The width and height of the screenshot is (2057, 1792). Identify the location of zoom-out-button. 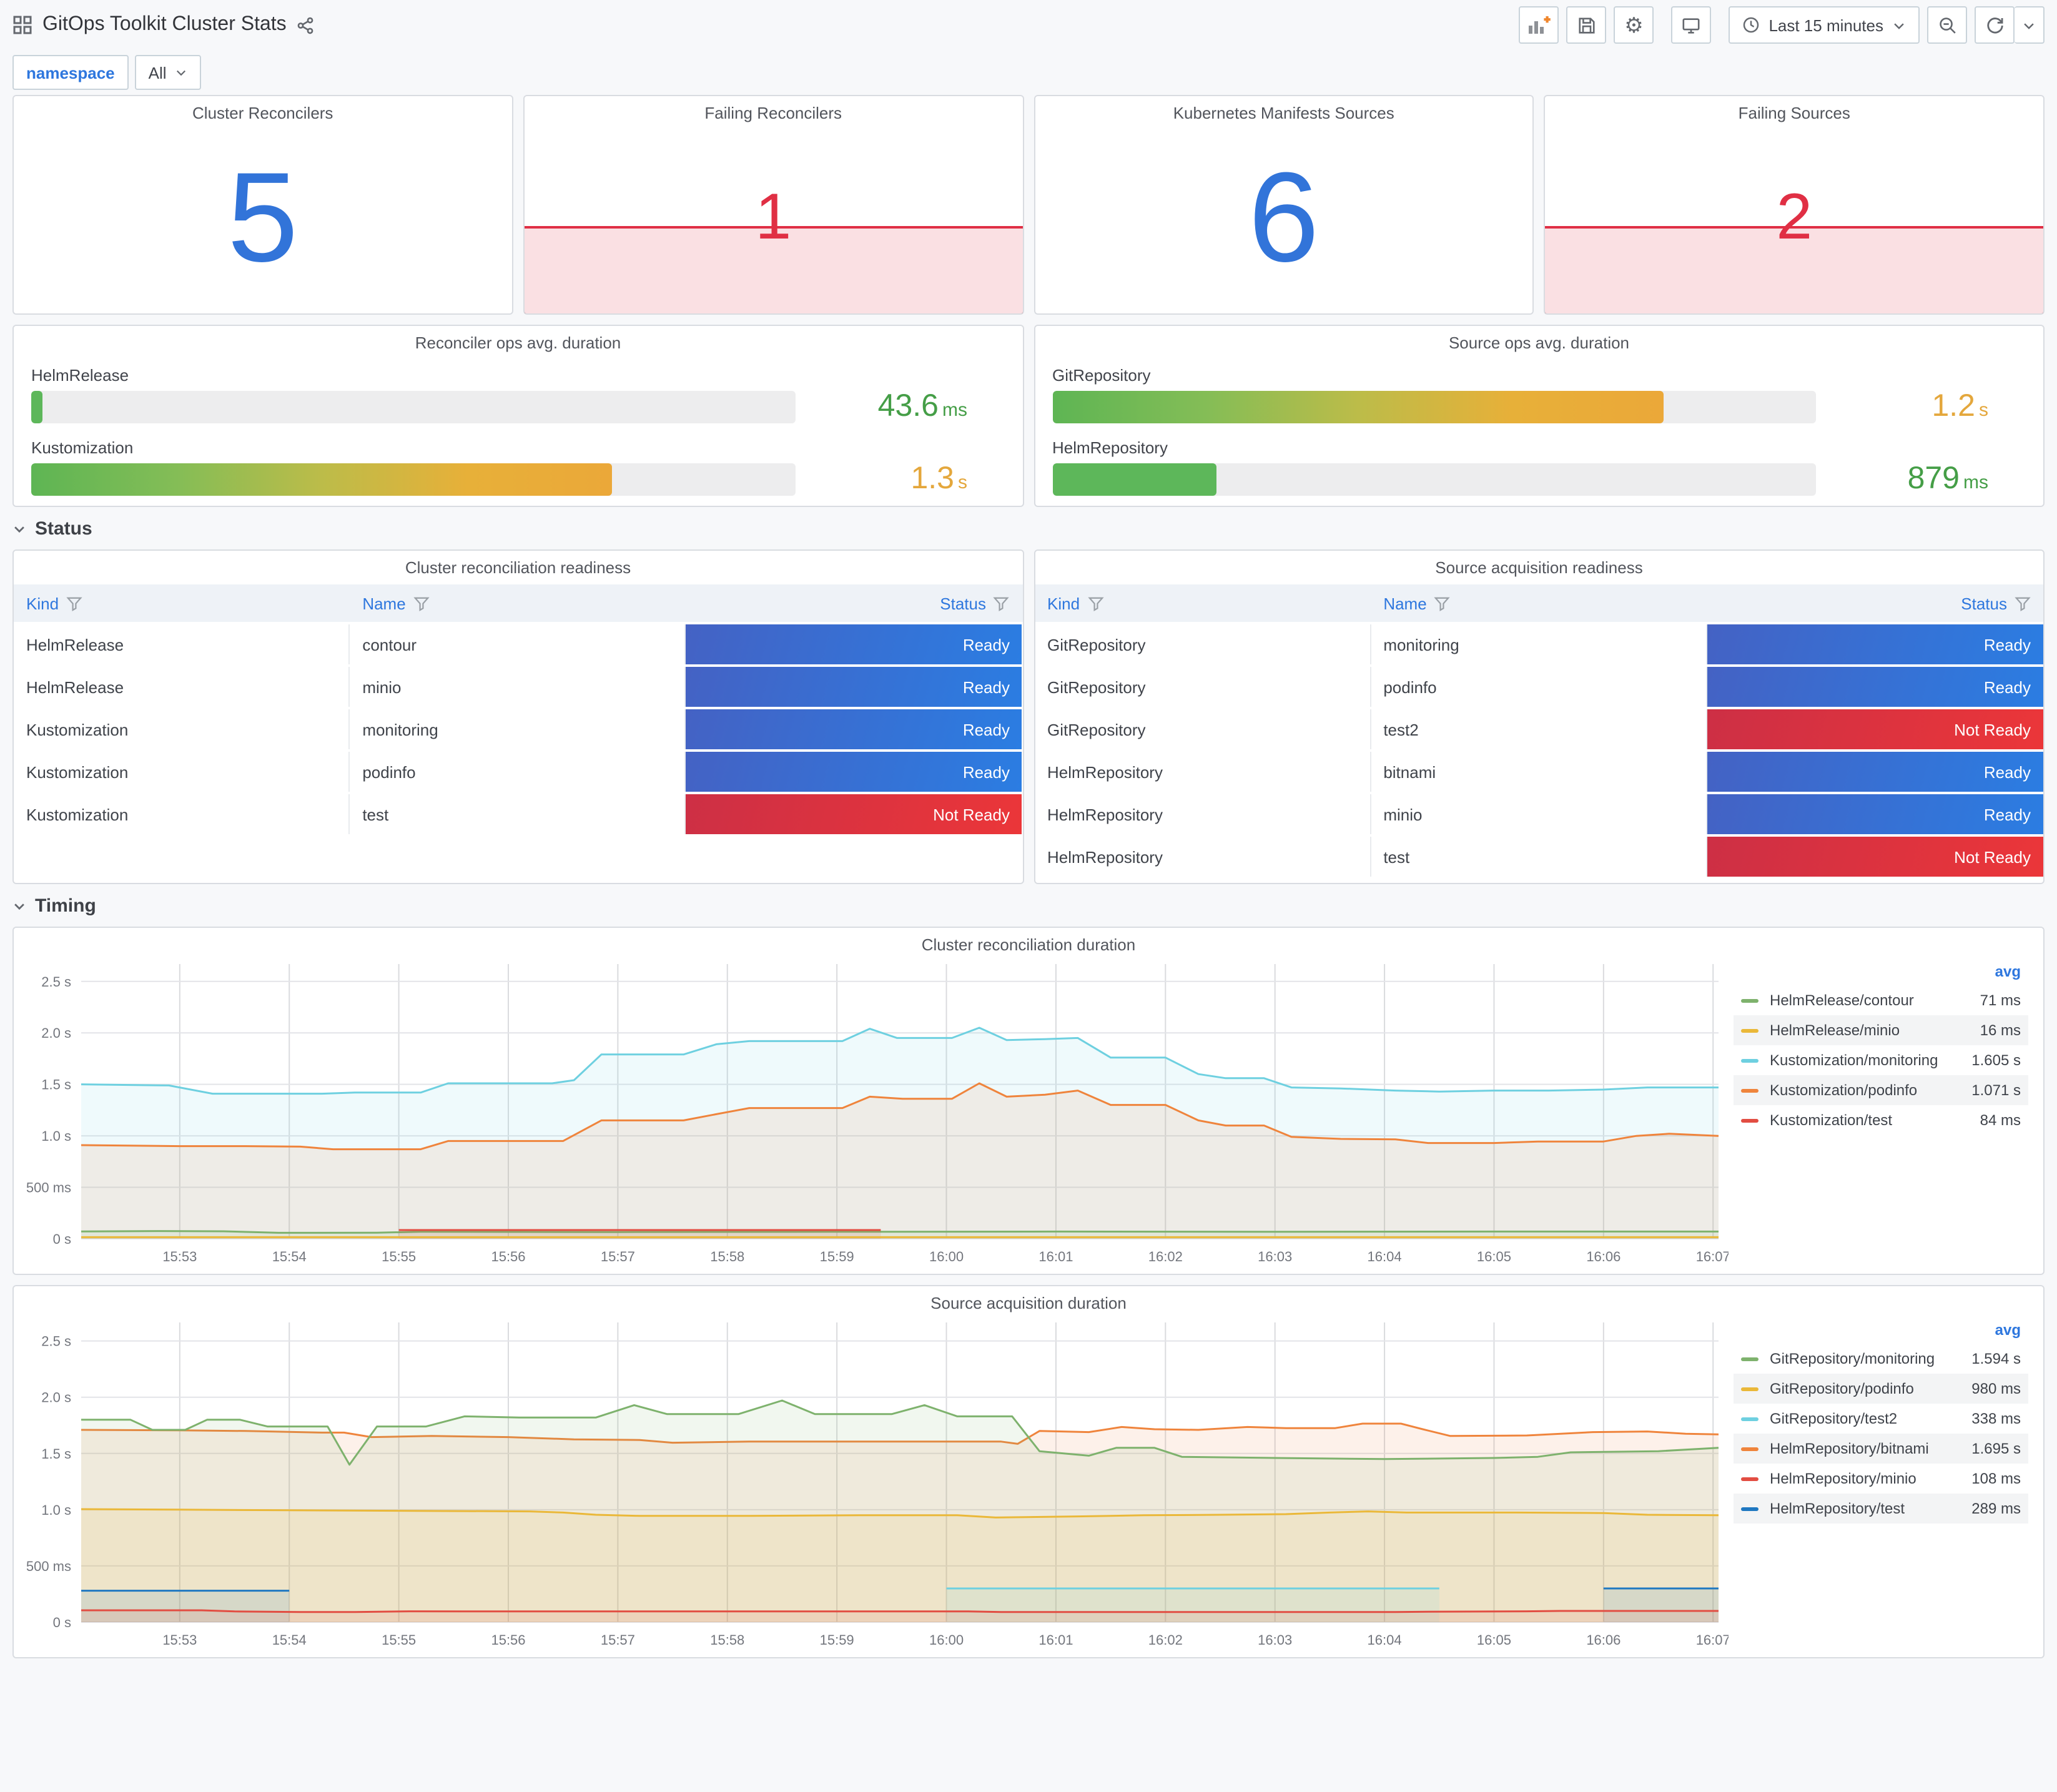
(1947, 25).